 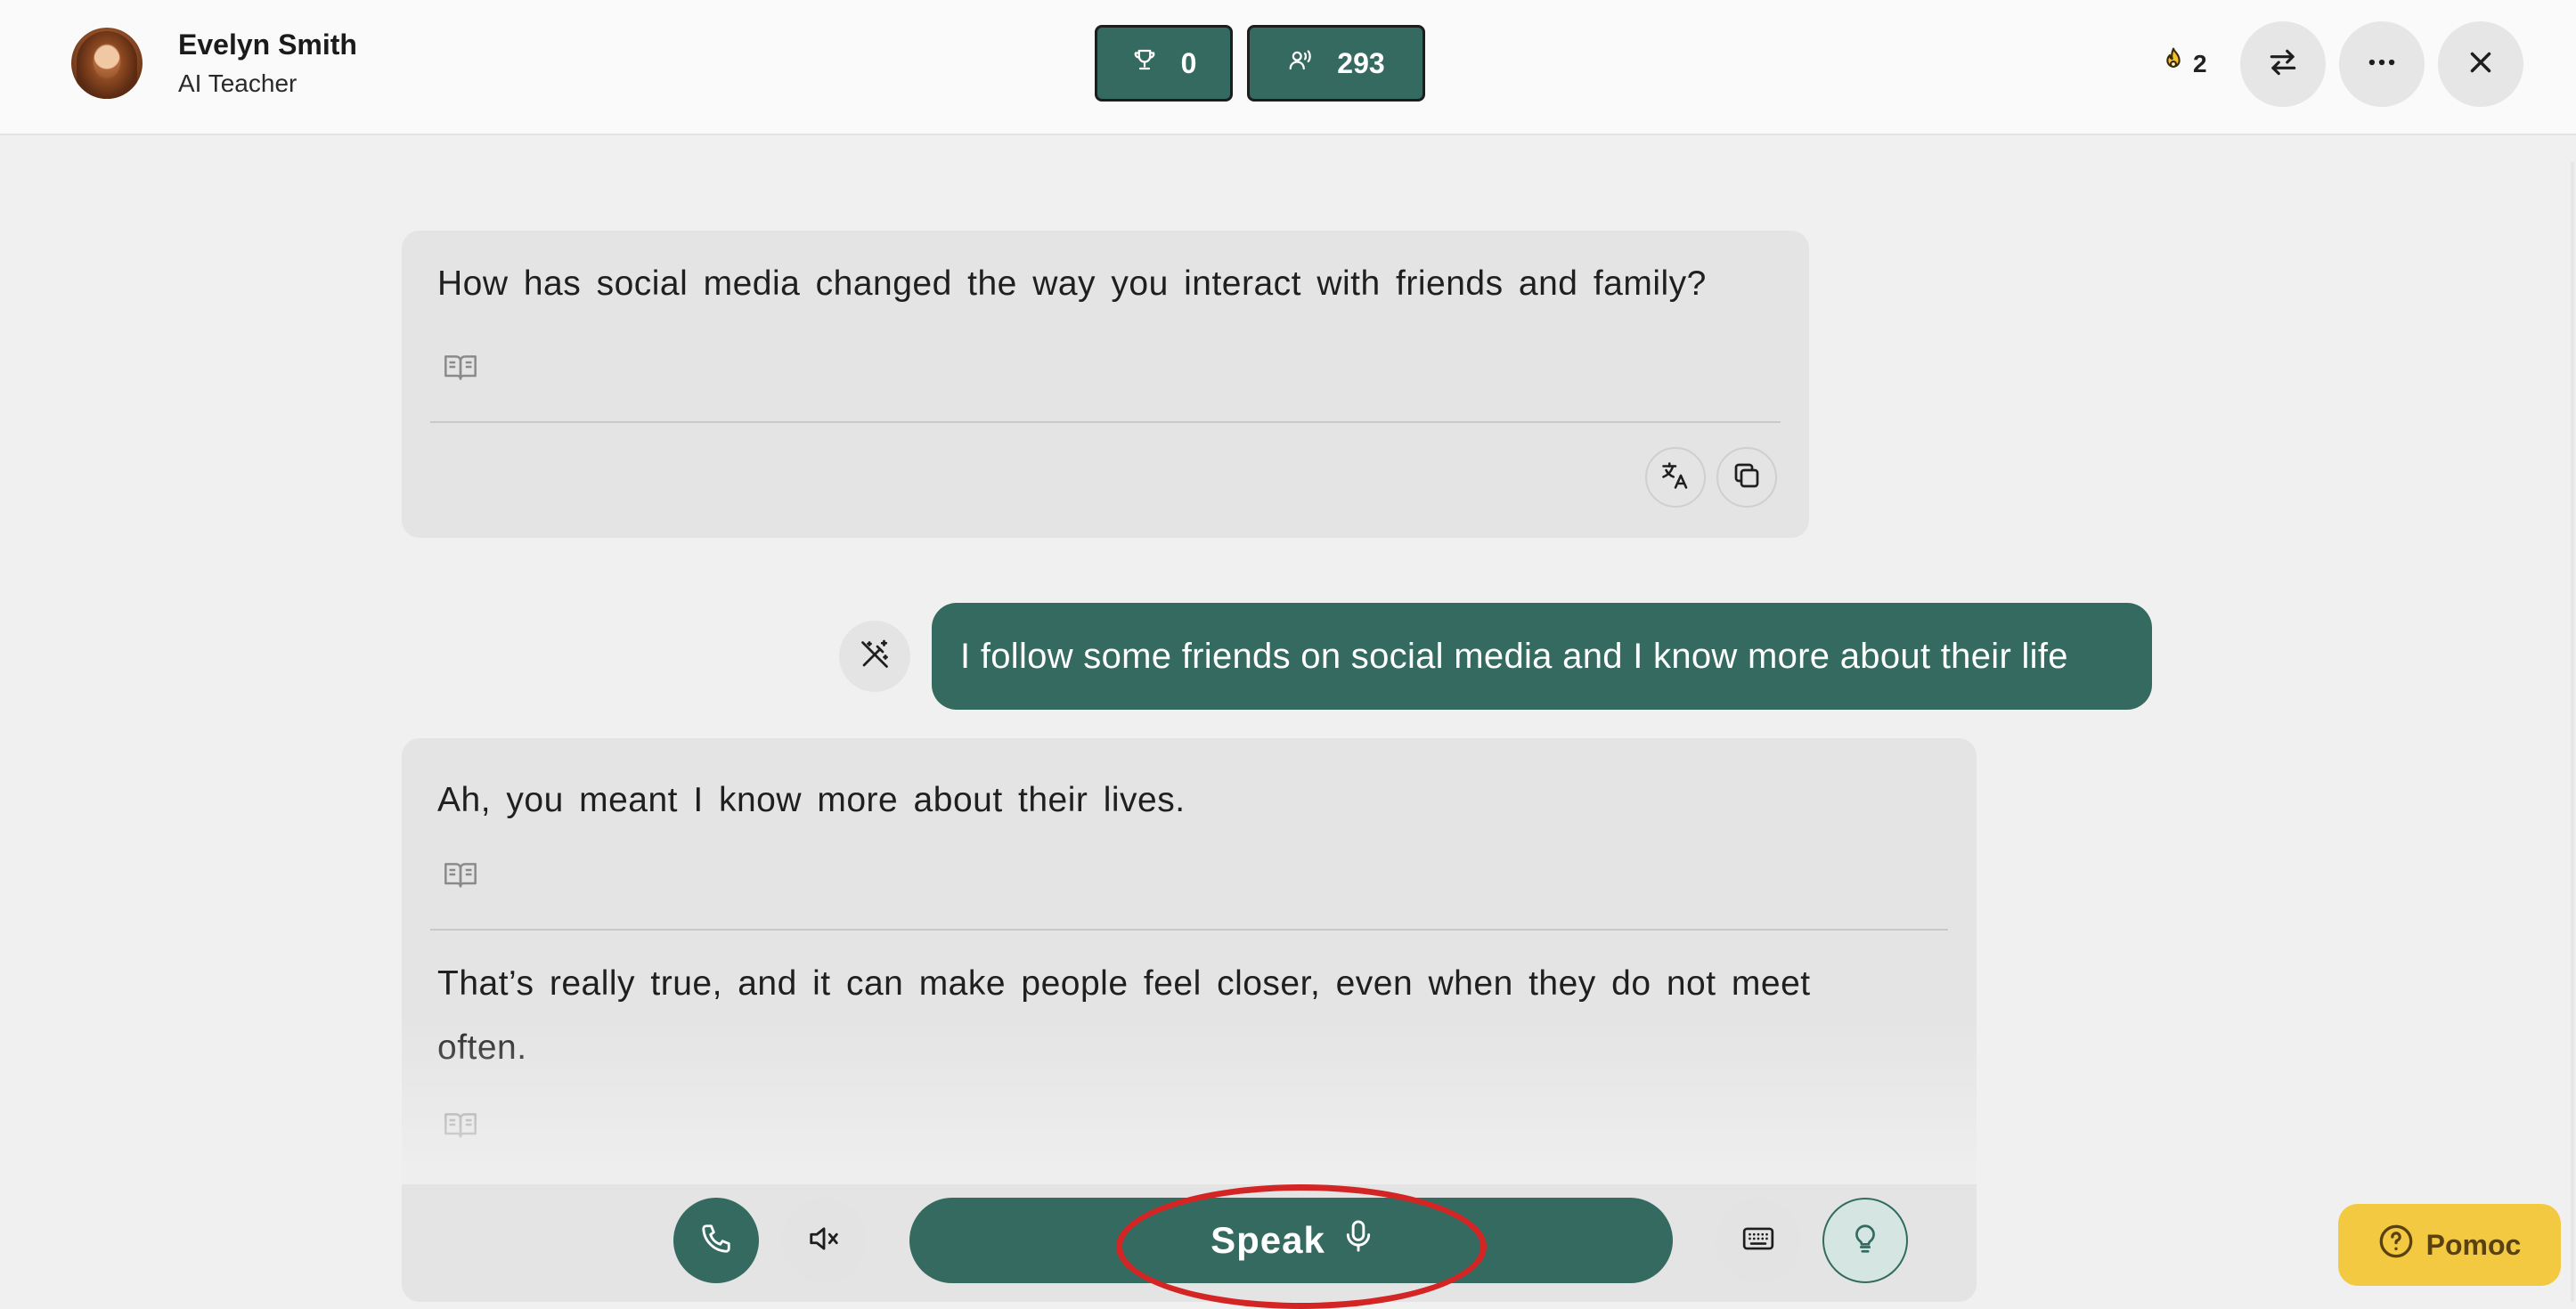 I want to click on copy-button, so click(x=1747, y=477).